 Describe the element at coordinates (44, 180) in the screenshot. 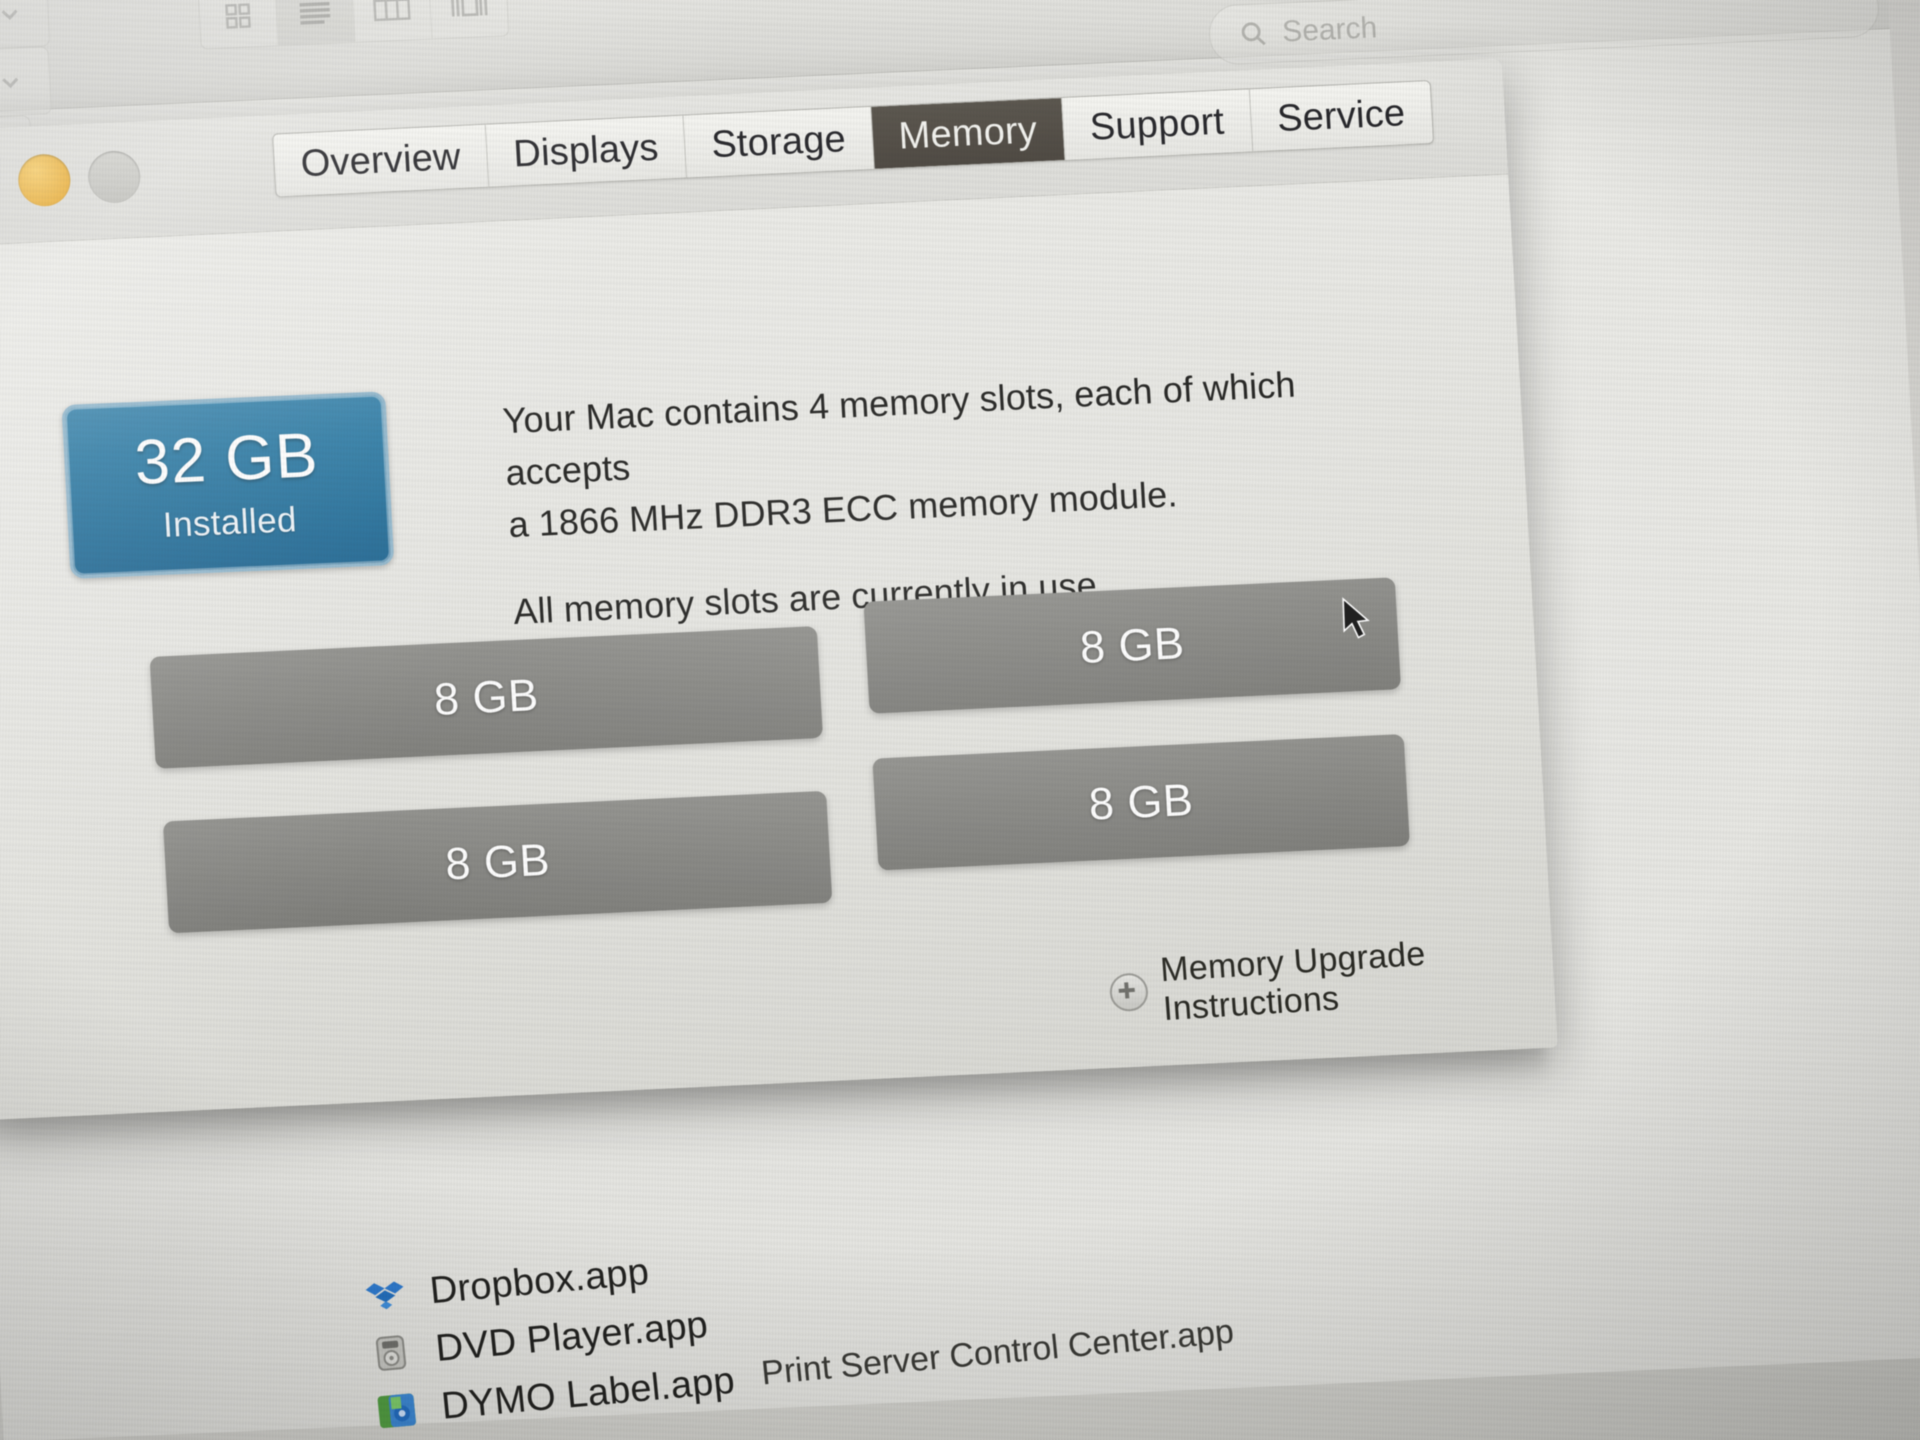

I see `minimize-button` at that location.